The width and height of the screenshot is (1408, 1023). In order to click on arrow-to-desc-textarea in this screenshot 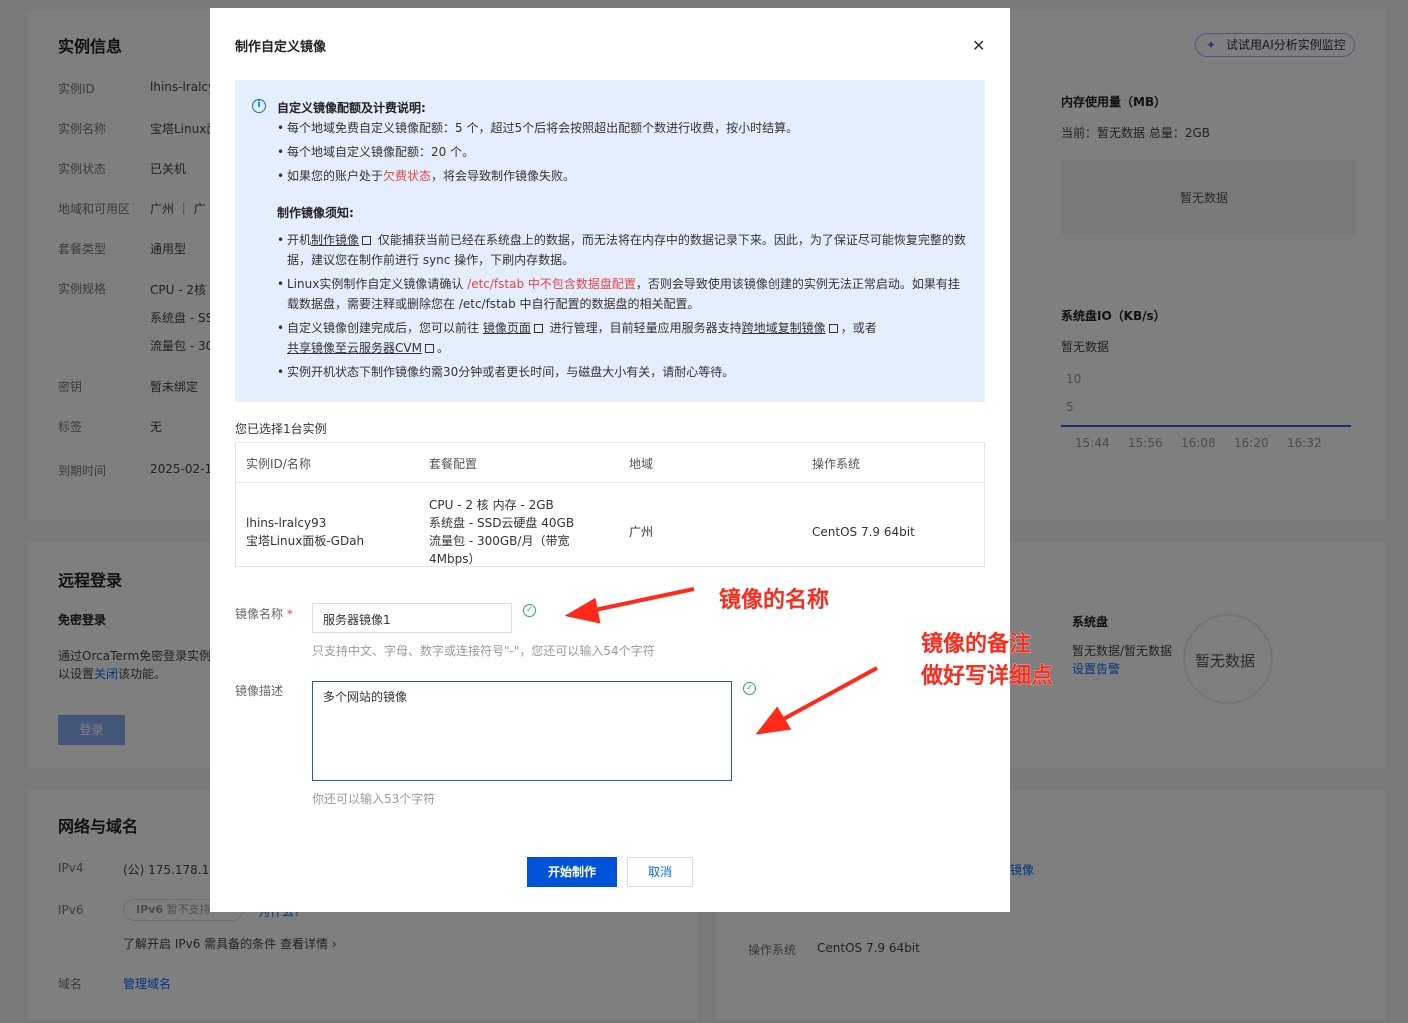, I will do `click(827, 695)`.